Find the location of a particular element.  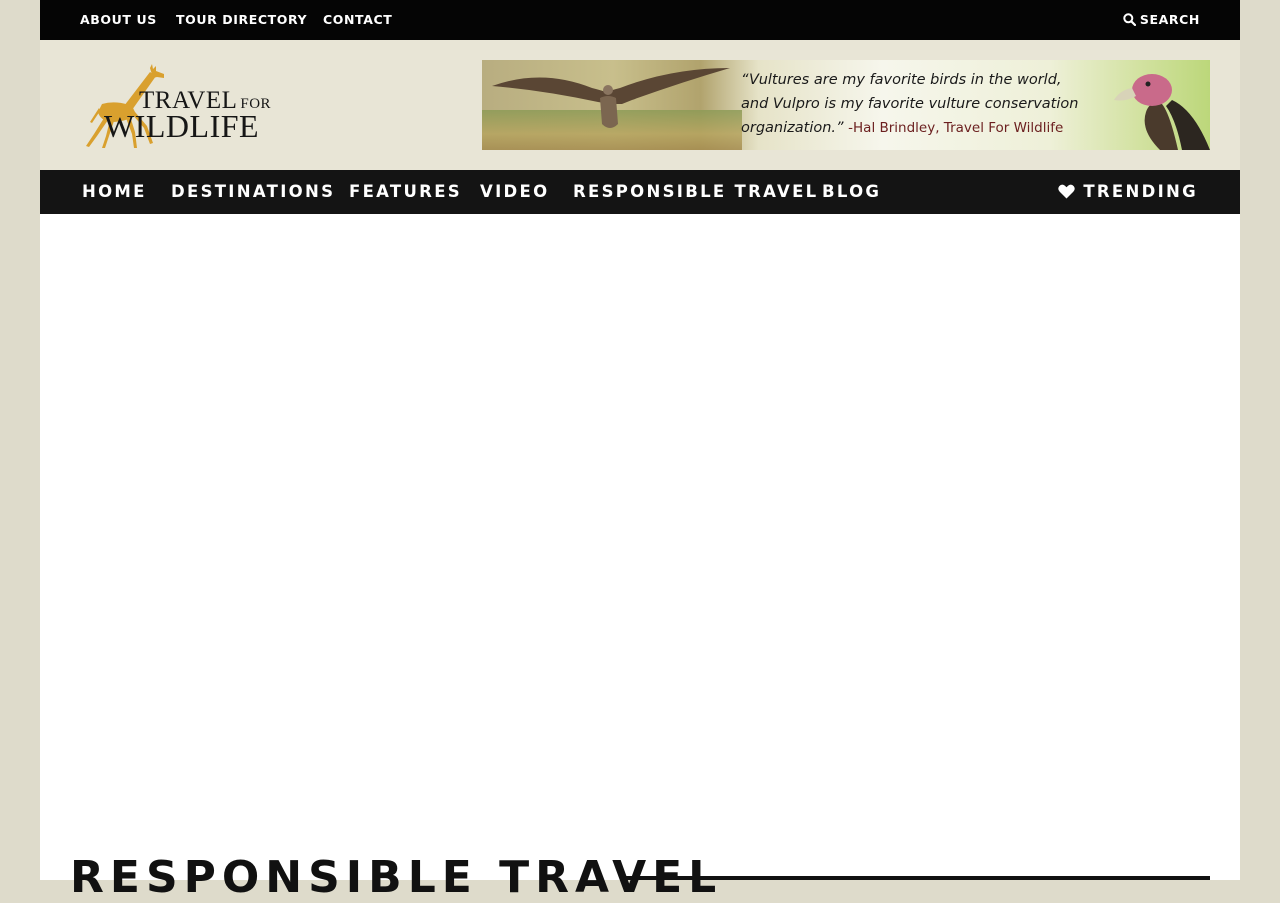

quote-author: -Hal Brindley, Travel For Wildlife is located at coordinates (956, 128).